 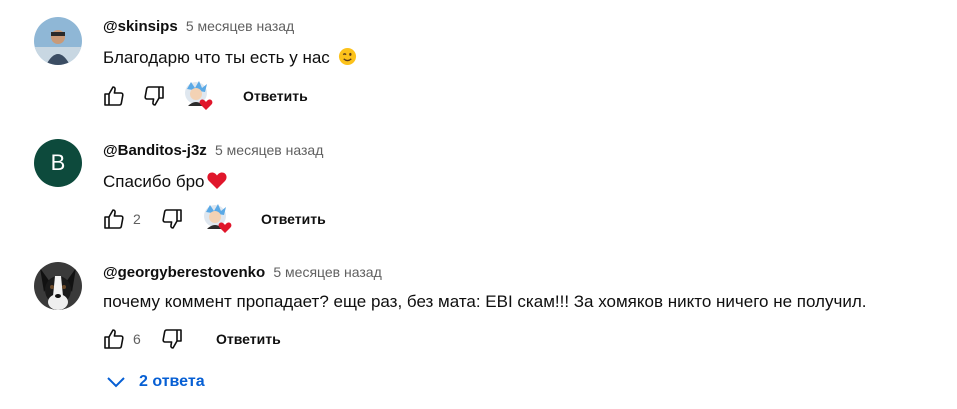 I want to click on comment-text-content: Спасибо бро, so click(x=154, y=181).